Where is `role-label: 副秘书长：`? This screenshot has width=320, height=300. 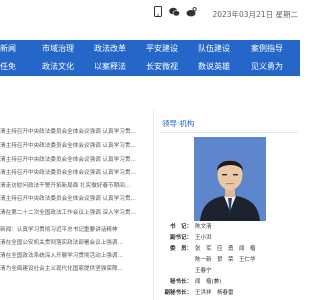
role-label: 副秘书长： is located at coordinates (178, 293).